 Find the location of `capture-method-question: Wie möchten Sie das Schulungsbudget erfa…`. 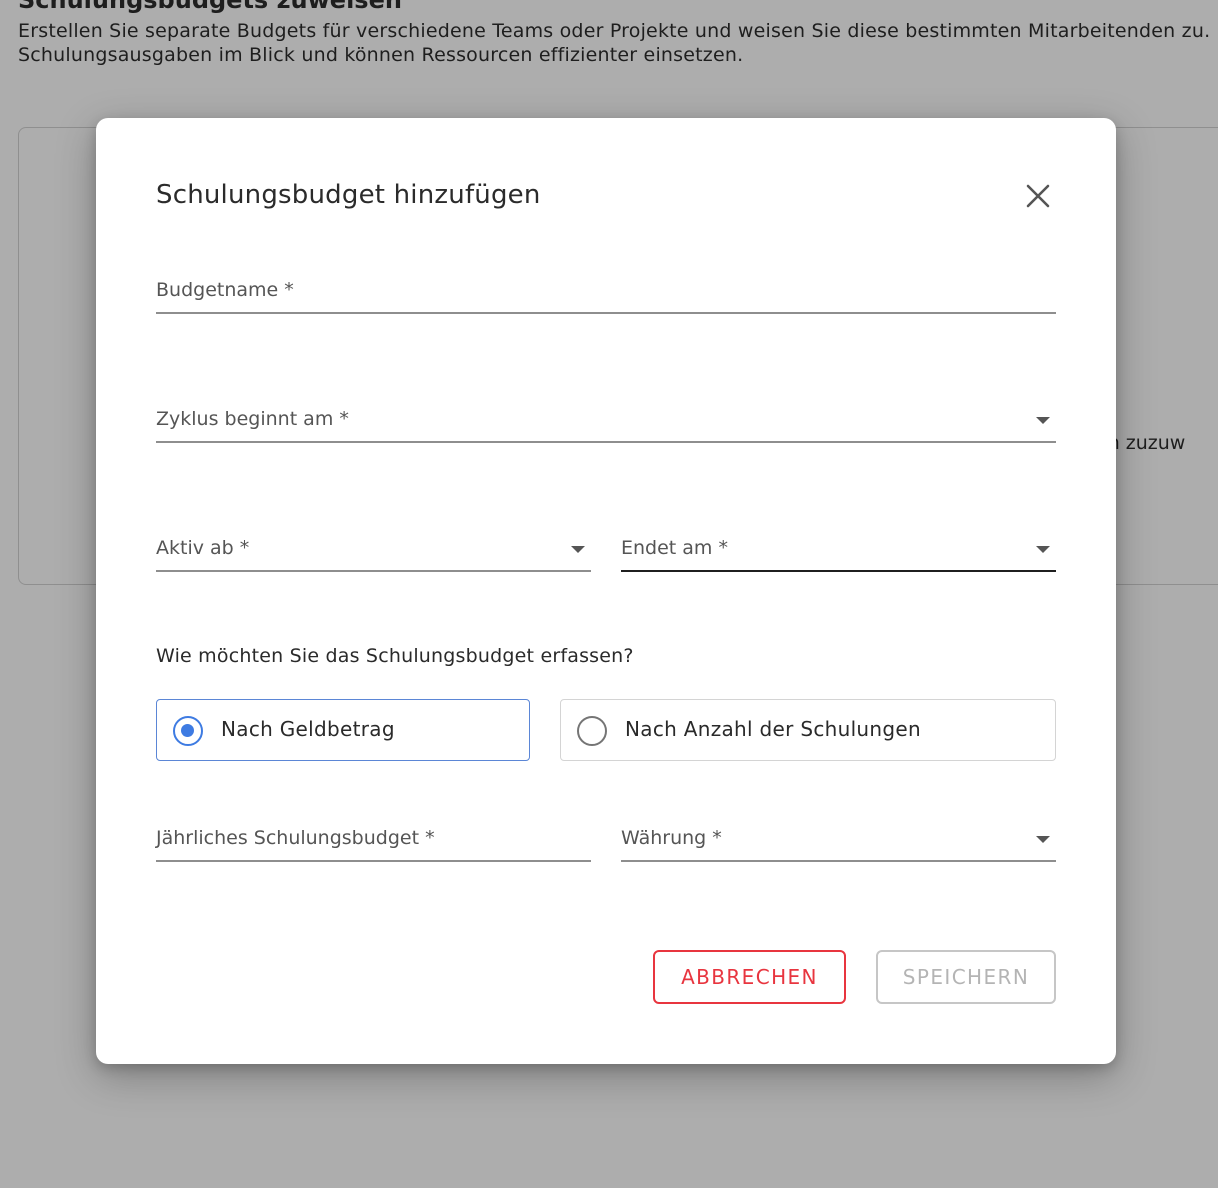

capture-method-question: Wie möchten Sie das Schulungsbudget erfa… is located at coordinates (395, 656).